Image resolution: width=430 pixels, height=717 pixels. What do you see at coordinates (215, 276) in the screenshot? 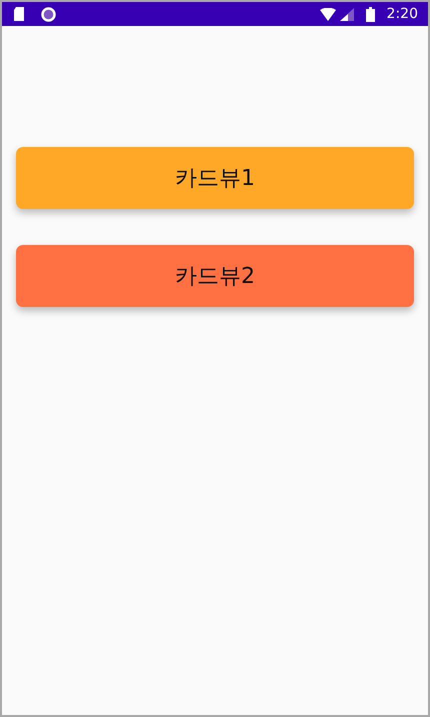
I see `card-view: 카드뷰2` at bounding box center [215, 276].